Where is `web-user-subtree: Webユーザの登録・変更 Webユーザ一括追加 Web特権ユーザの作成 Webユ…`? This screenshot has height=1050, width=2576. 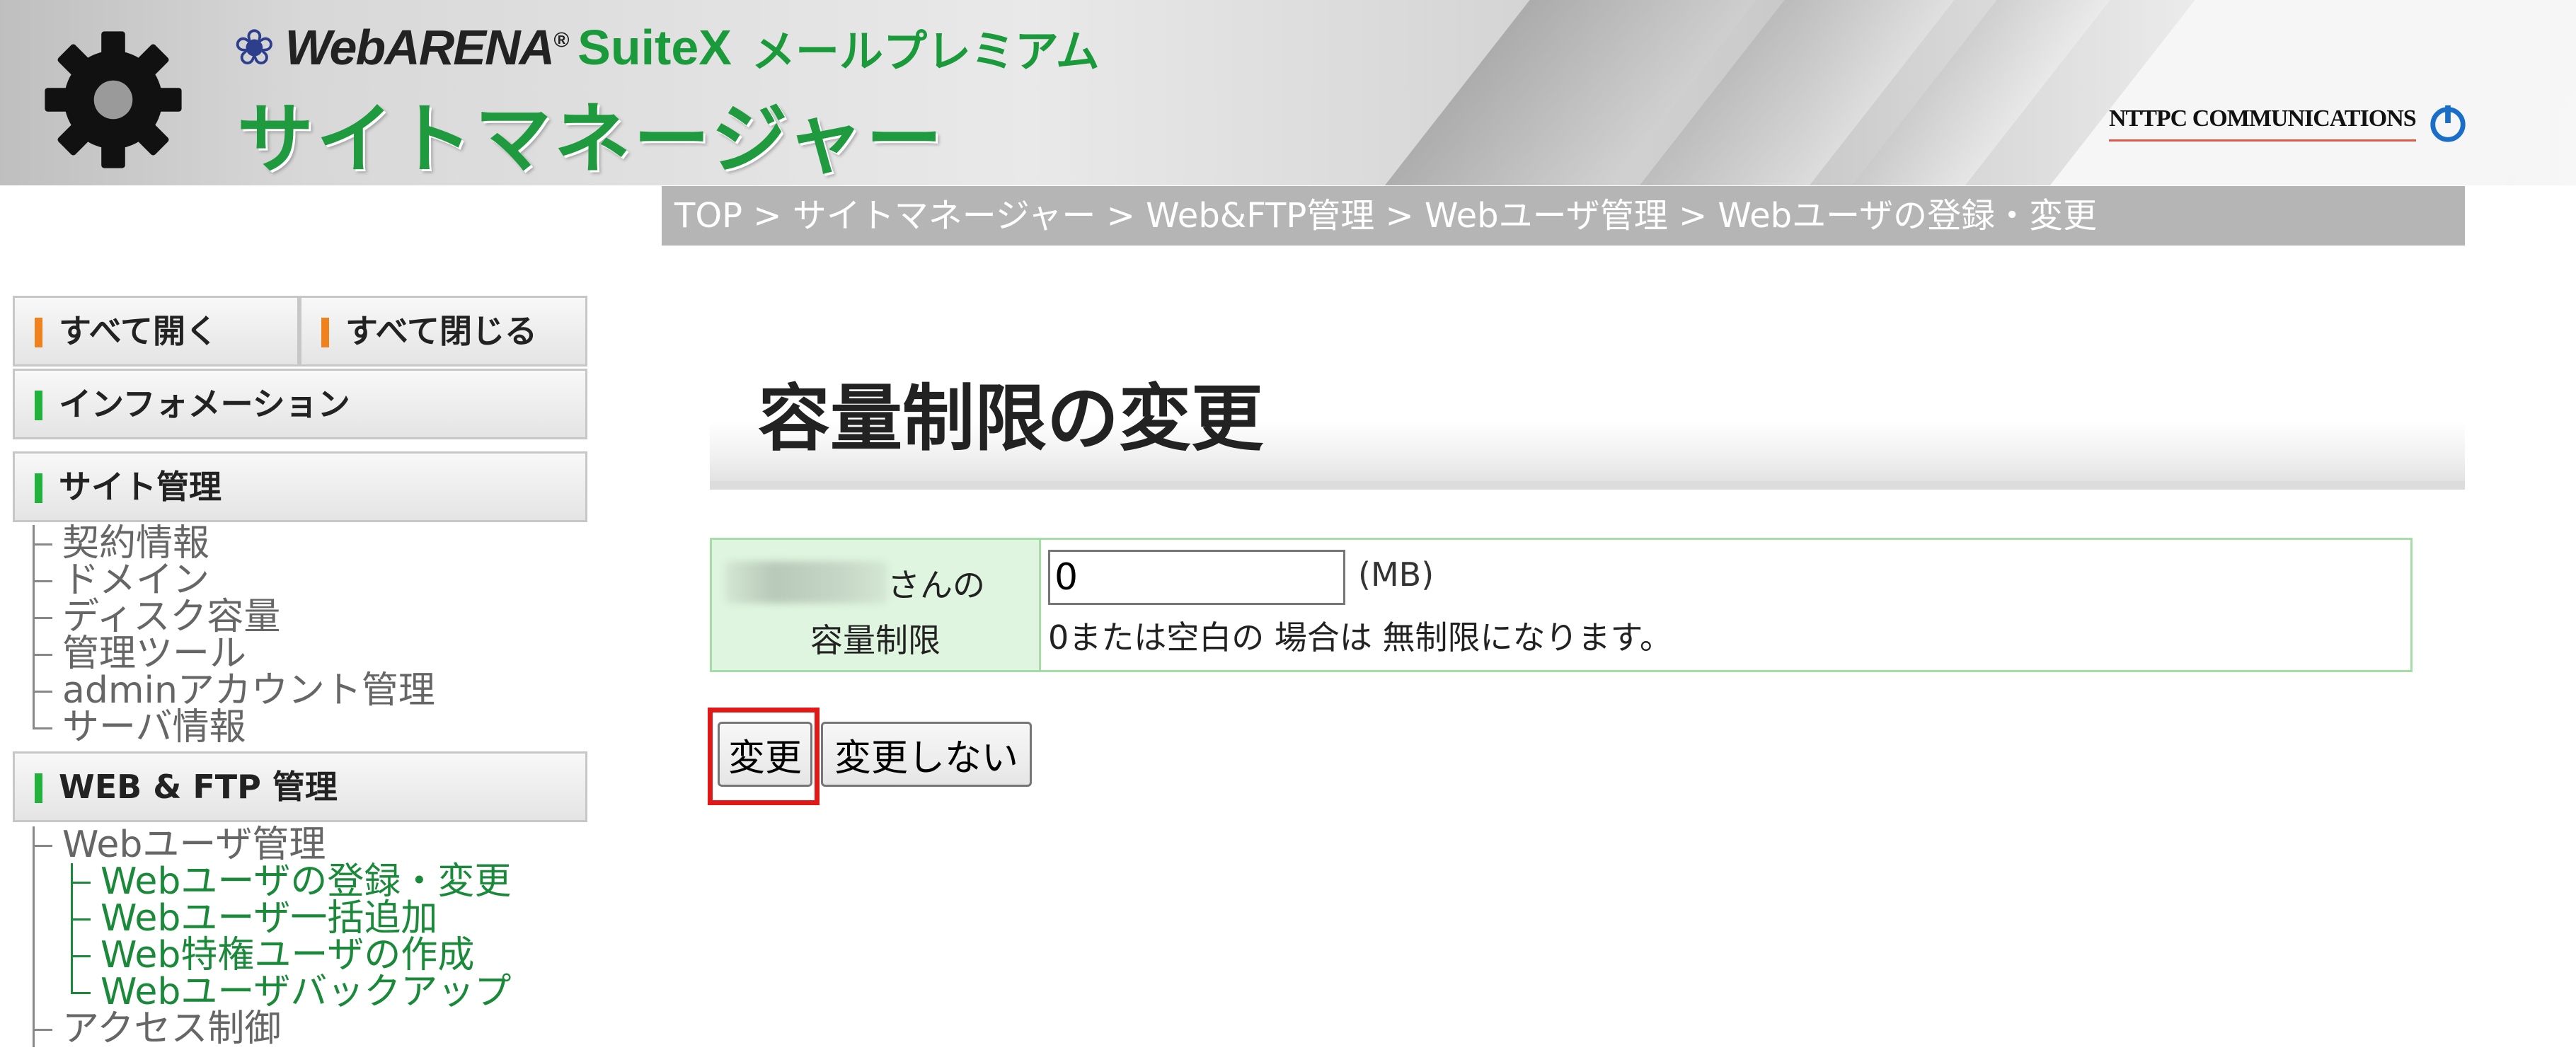 web-user-subtree: Webユーザの登録・変更 Webユーザ一括追加 Web特権ユーザの作成 Webユ… is located at coordinates (270, 936).